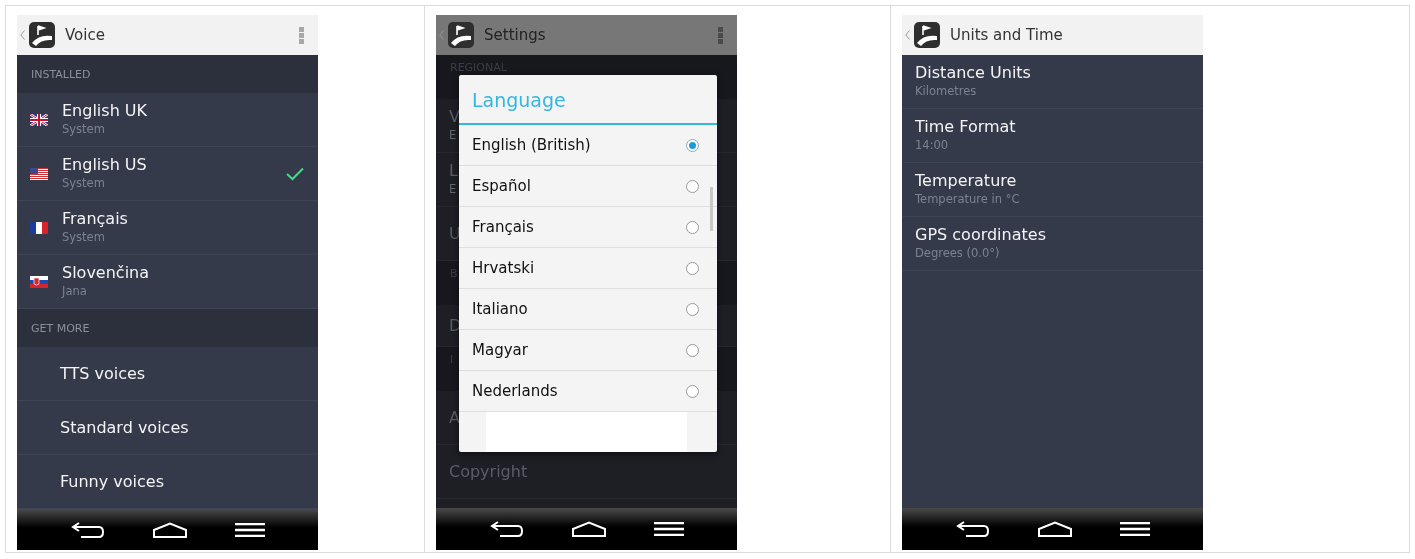  Describe the element at coordinates (95, 219) in the screenshot. I see `item-title: Français` at that location.